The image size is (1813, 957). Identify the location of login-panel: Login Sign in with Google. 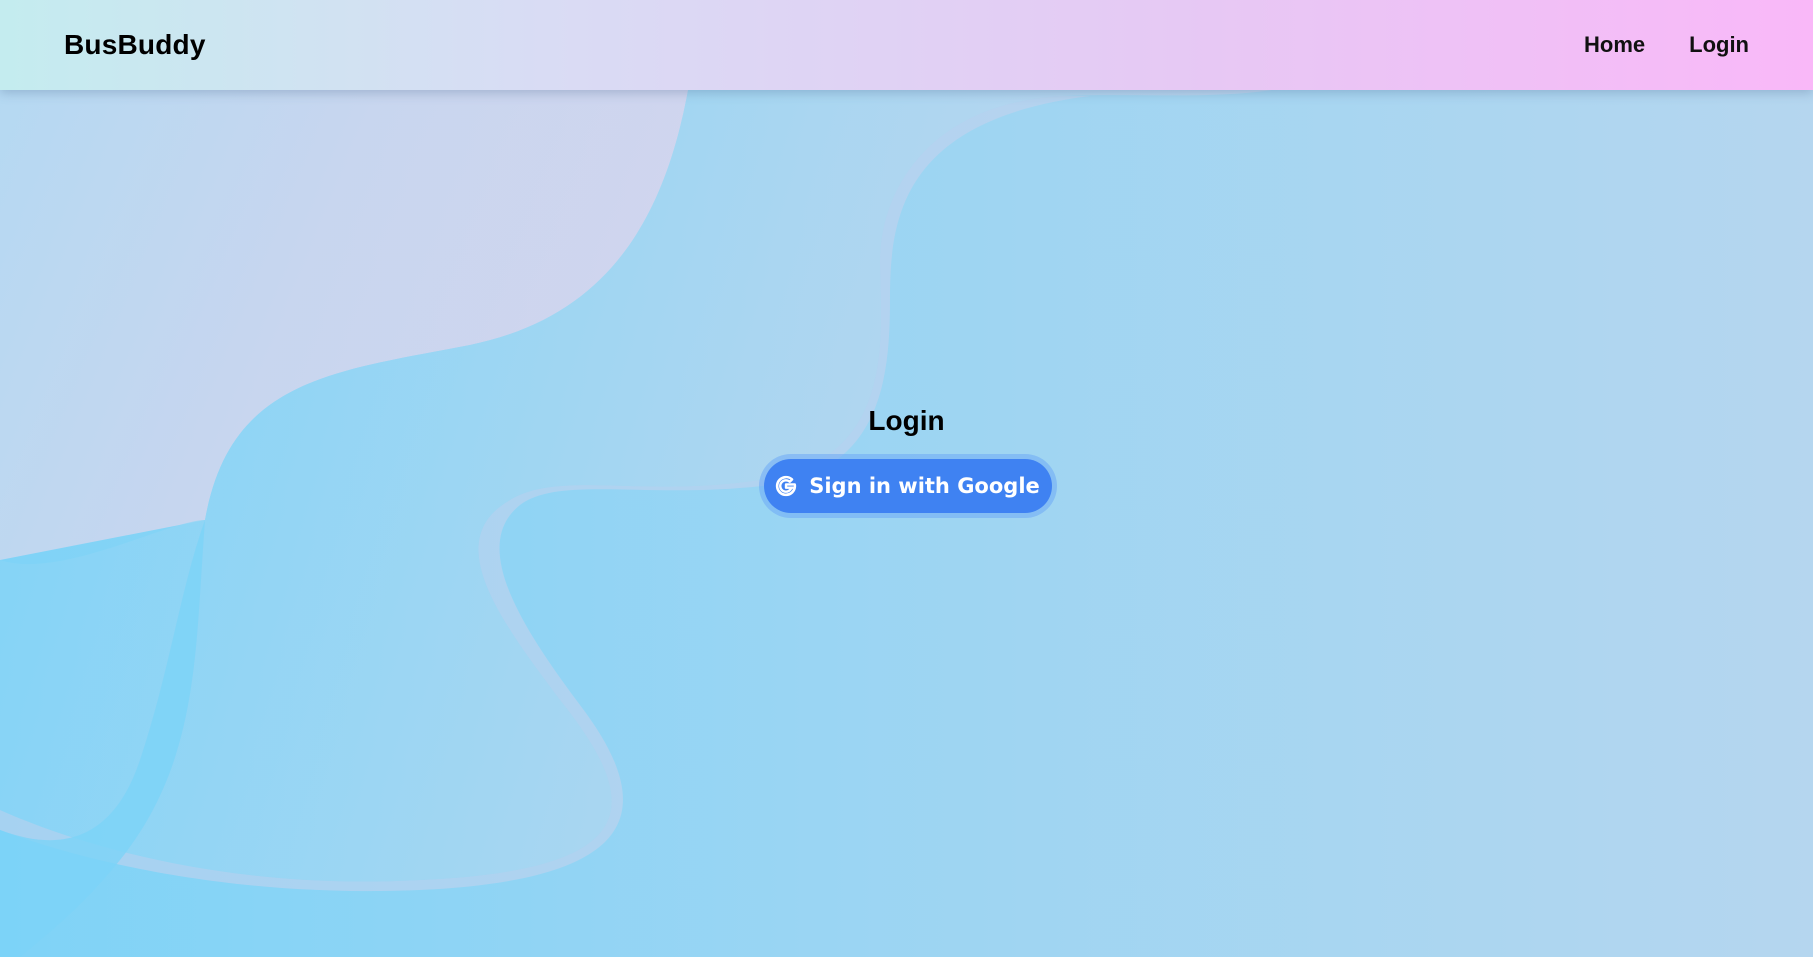
(906, 459).